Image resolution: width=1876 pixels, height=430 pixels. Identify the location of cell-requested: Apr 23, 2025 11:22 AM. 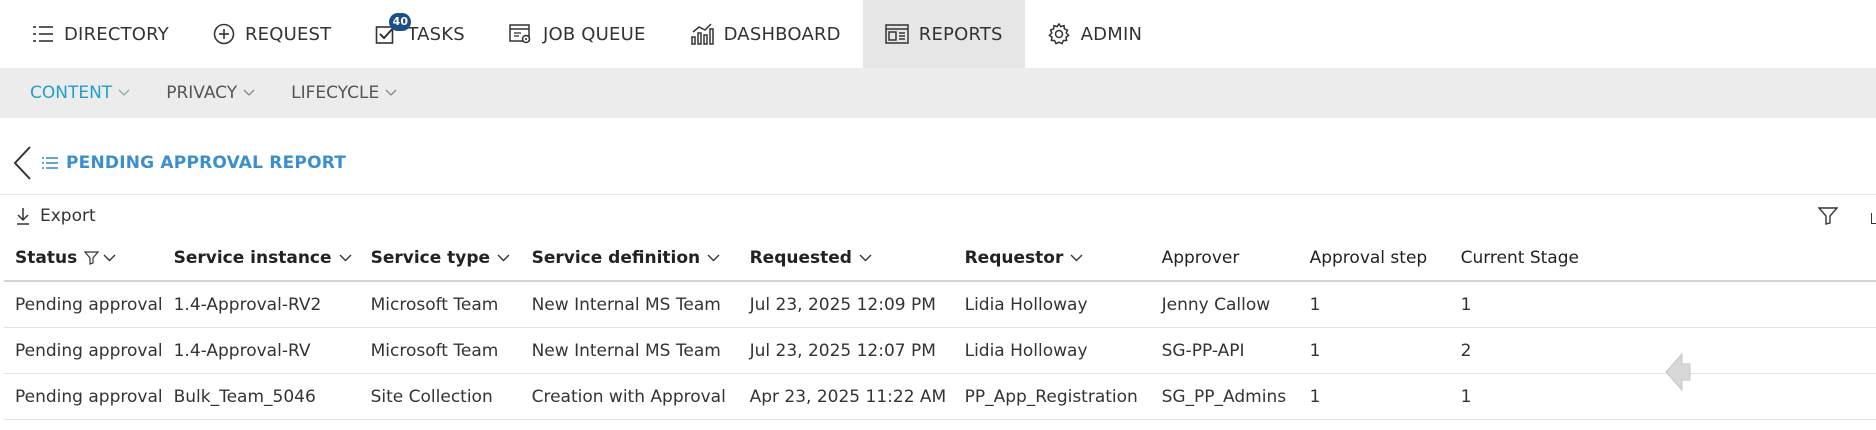
(846, 396).